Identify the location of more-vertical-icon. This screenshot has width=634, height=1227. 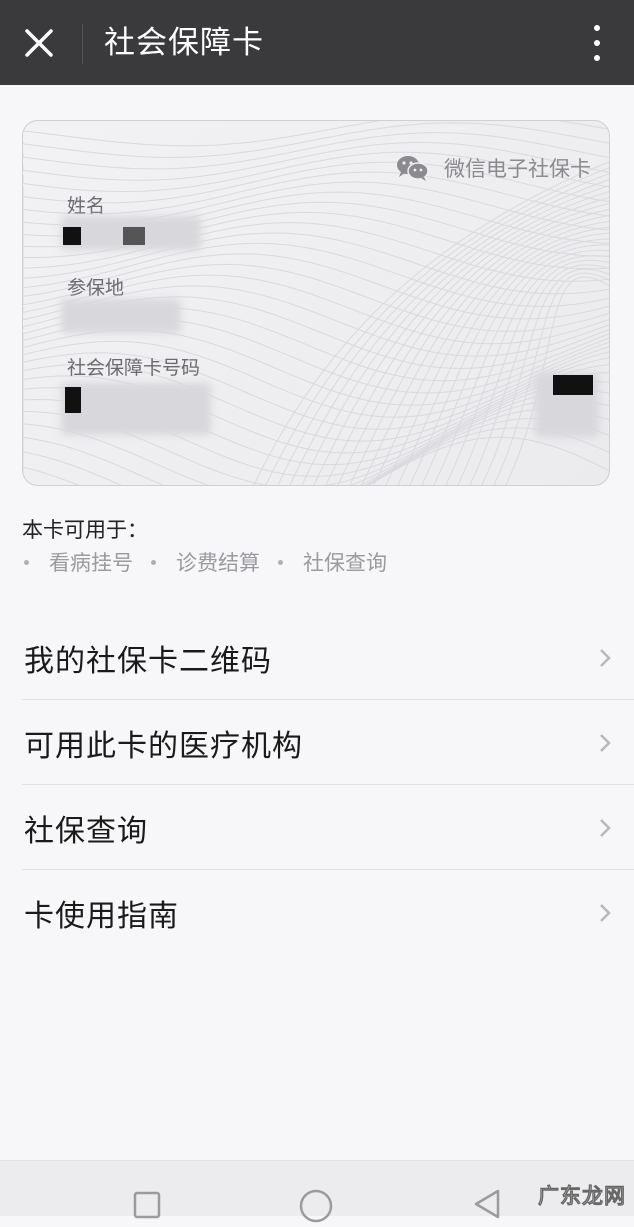
(597, 28).